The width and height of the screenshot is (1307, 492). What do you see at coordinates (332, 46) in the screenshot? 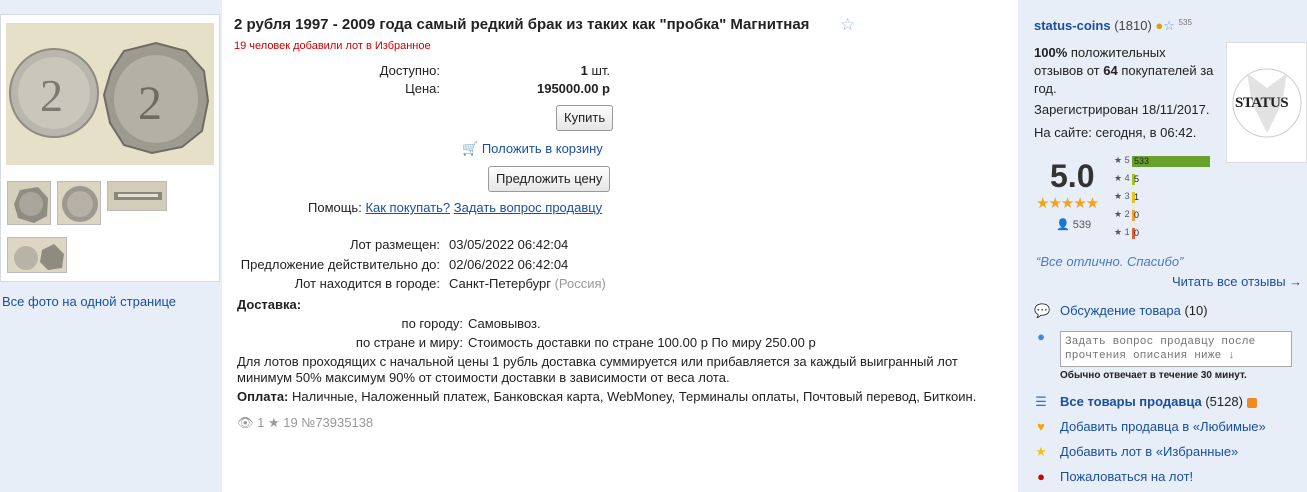
I see `favorites-note: 19 человек добавили лот в Избранное` at bounding box center [332, 46].